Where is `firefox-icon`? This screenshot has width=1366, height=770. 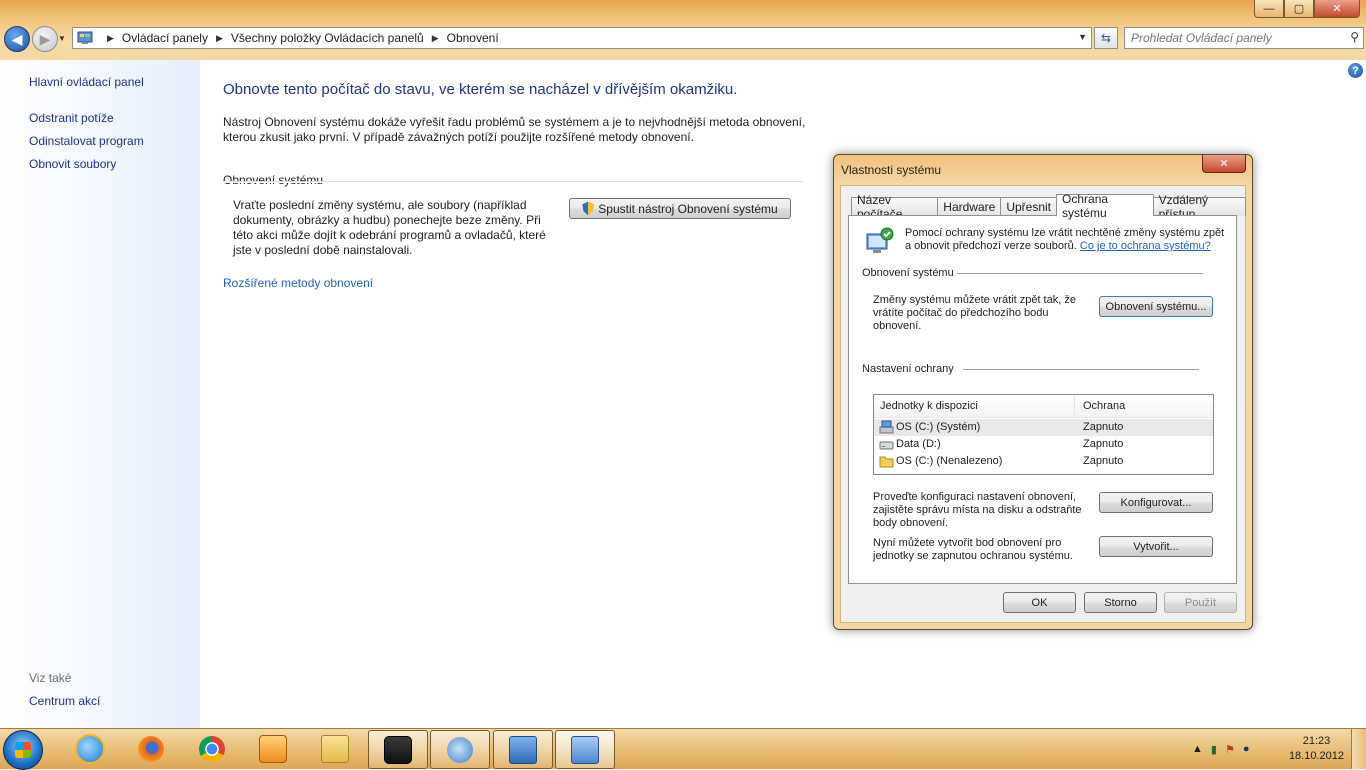
firefox-icon is located at coordinates (151, 748).